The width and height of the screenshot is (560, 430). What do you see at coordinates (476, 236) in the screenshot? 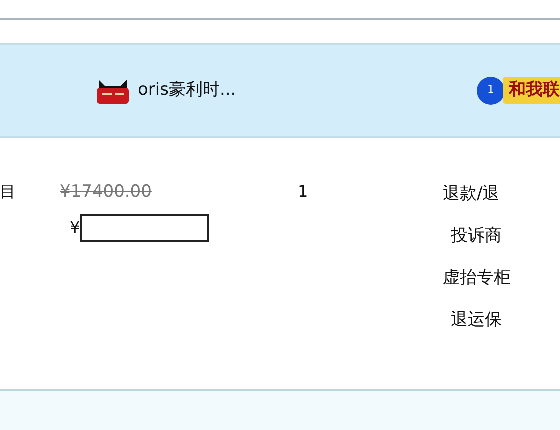
I see `action-link: 投诉商` at bounding box center [476, 236].